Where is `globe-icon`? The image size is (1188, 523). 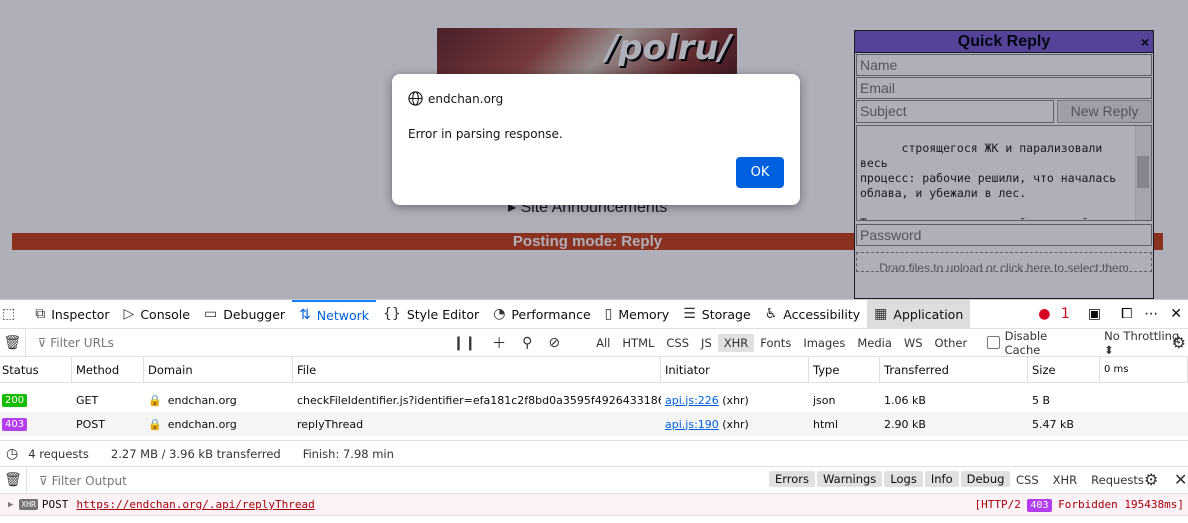 globe-icon is located at coordinates (415, 98).